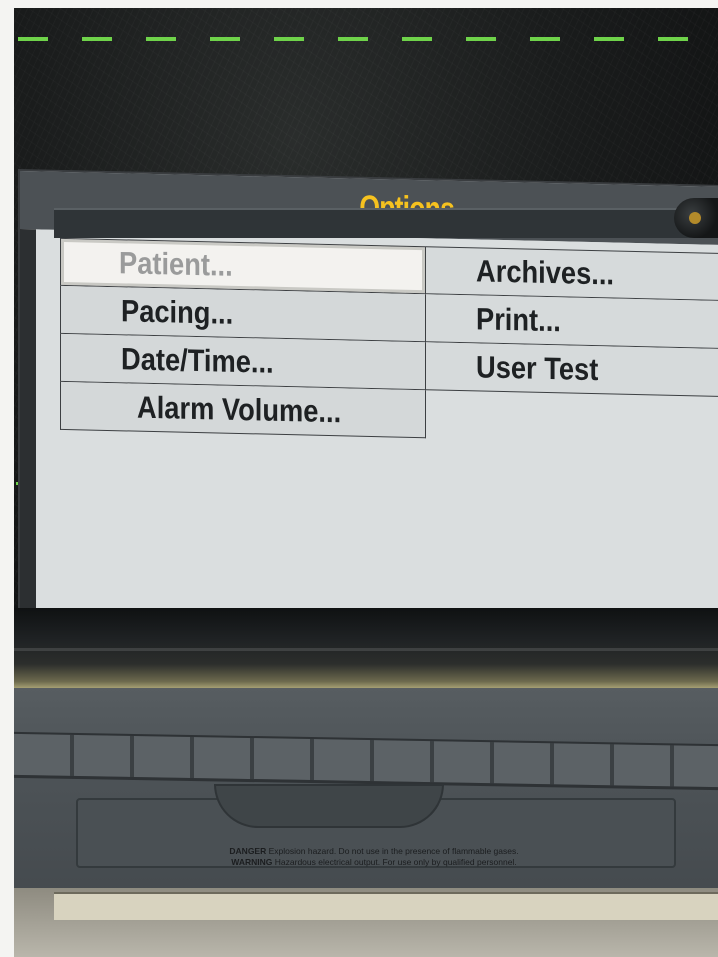  Describe the element at coordinates (366, 649) in the screenshot. I see `bezel-highlight` at that location.